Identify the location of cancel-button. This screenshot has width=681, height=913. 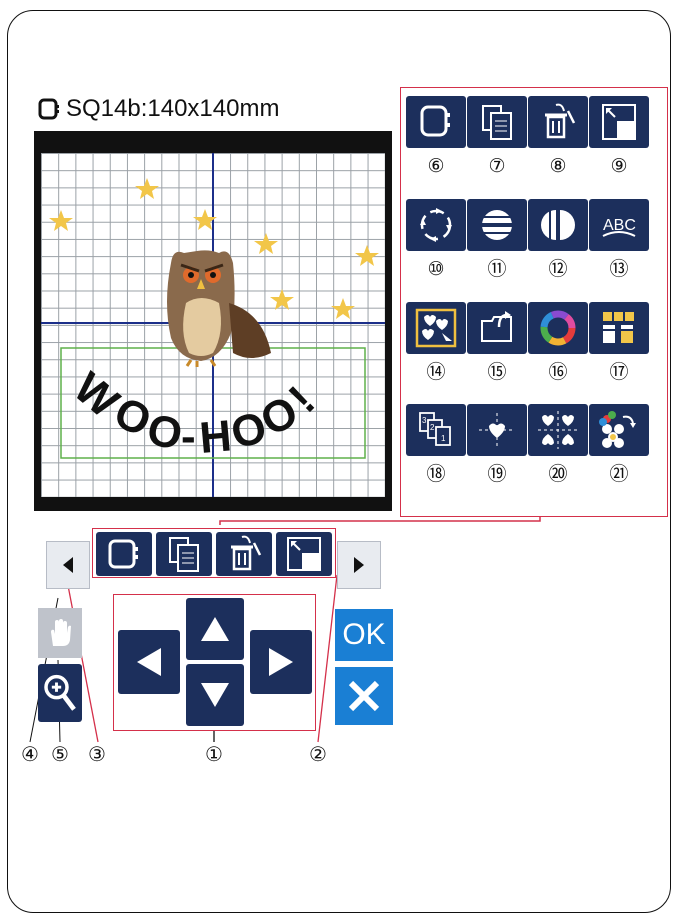
(364, 696).